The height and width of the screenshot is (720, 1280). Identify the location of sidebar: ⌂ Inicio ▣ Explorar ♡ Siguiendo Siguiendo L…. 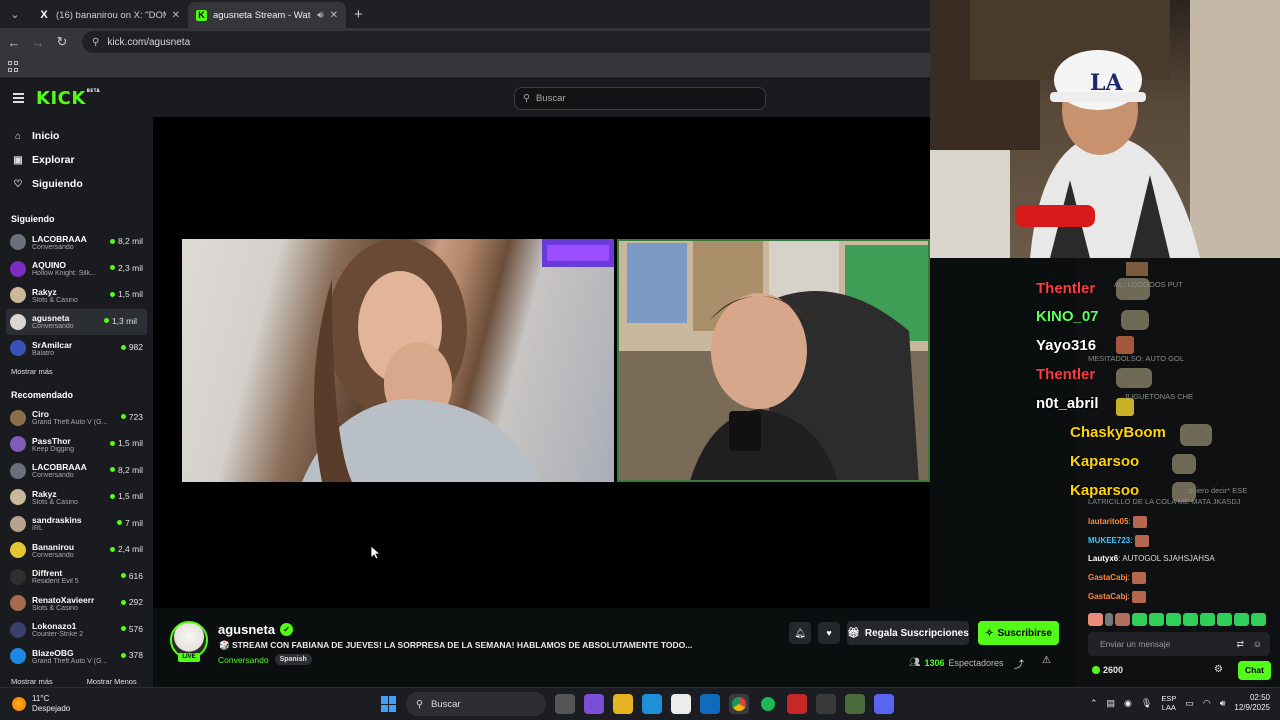
(76, 402).